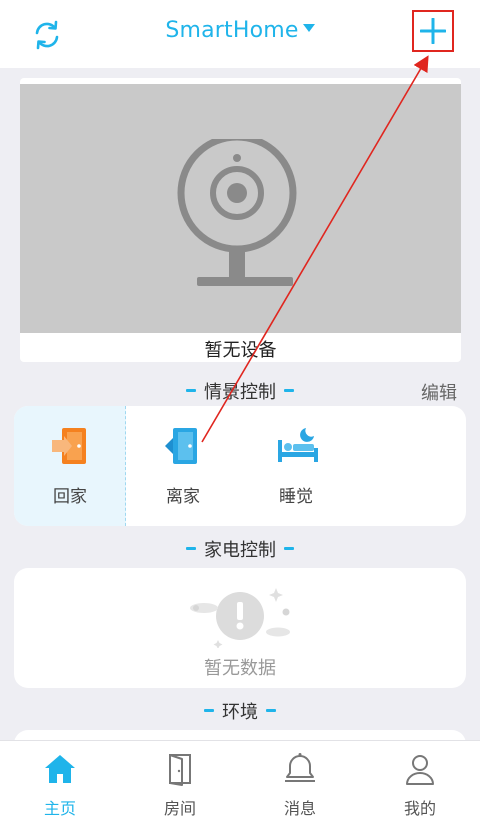 The height and width of the screenshot is (821, 480). What do you see at coordinates (240, 711) in the screenshot?
I see `environment-section-title: 环境` at bounding box center [240, 711].